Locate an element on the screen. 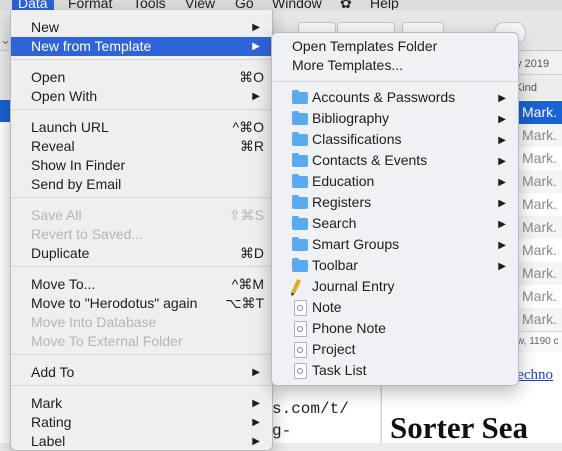  menu-item-new-from-template: New from Template ▶ is located at coordinates (141, 46).